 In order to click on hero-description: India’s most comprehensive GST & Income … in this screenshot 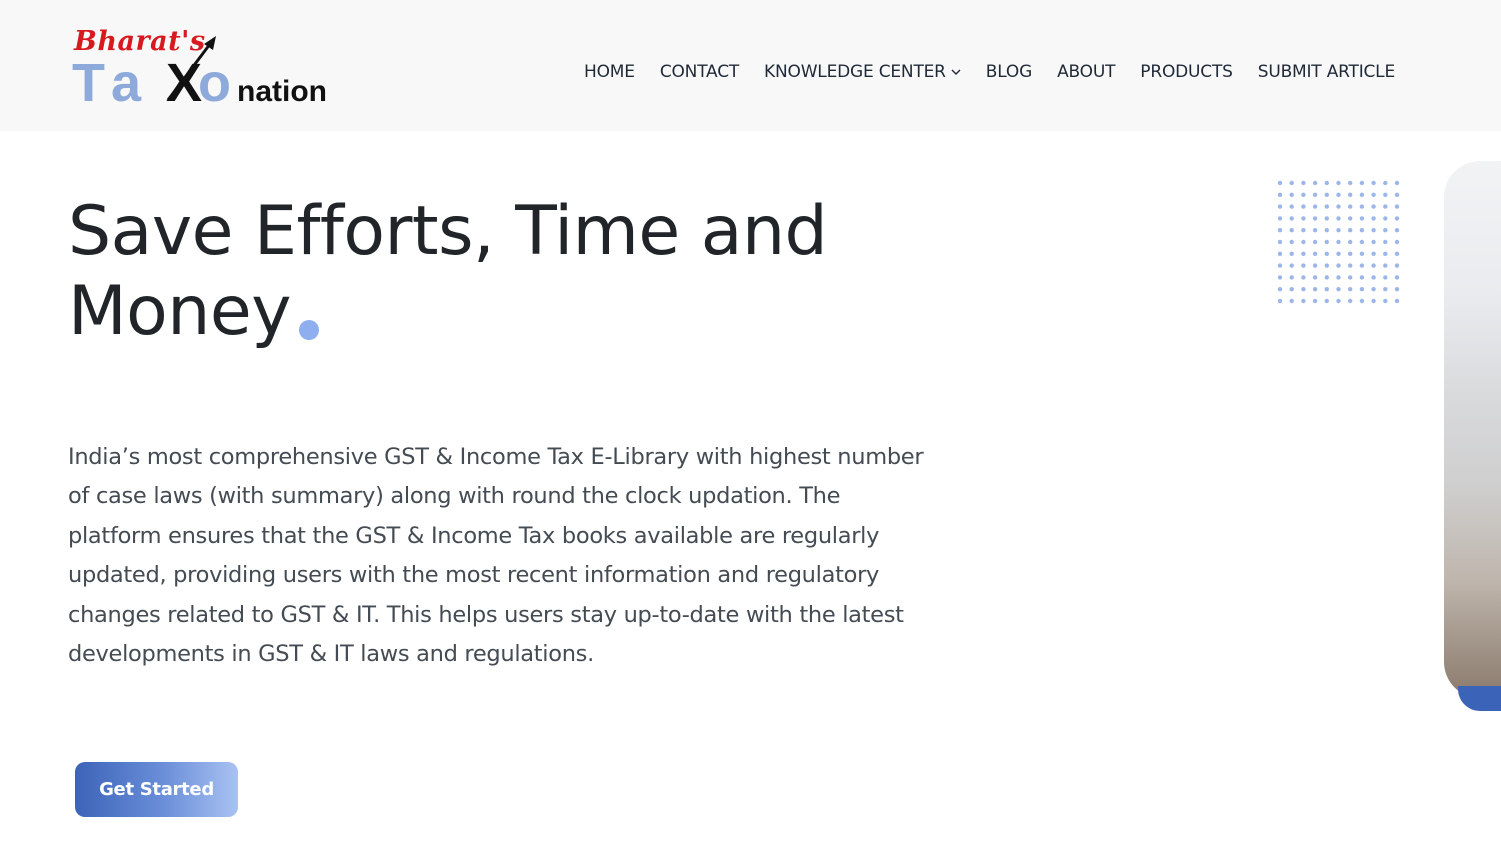, I will do `click(496, 556)`.